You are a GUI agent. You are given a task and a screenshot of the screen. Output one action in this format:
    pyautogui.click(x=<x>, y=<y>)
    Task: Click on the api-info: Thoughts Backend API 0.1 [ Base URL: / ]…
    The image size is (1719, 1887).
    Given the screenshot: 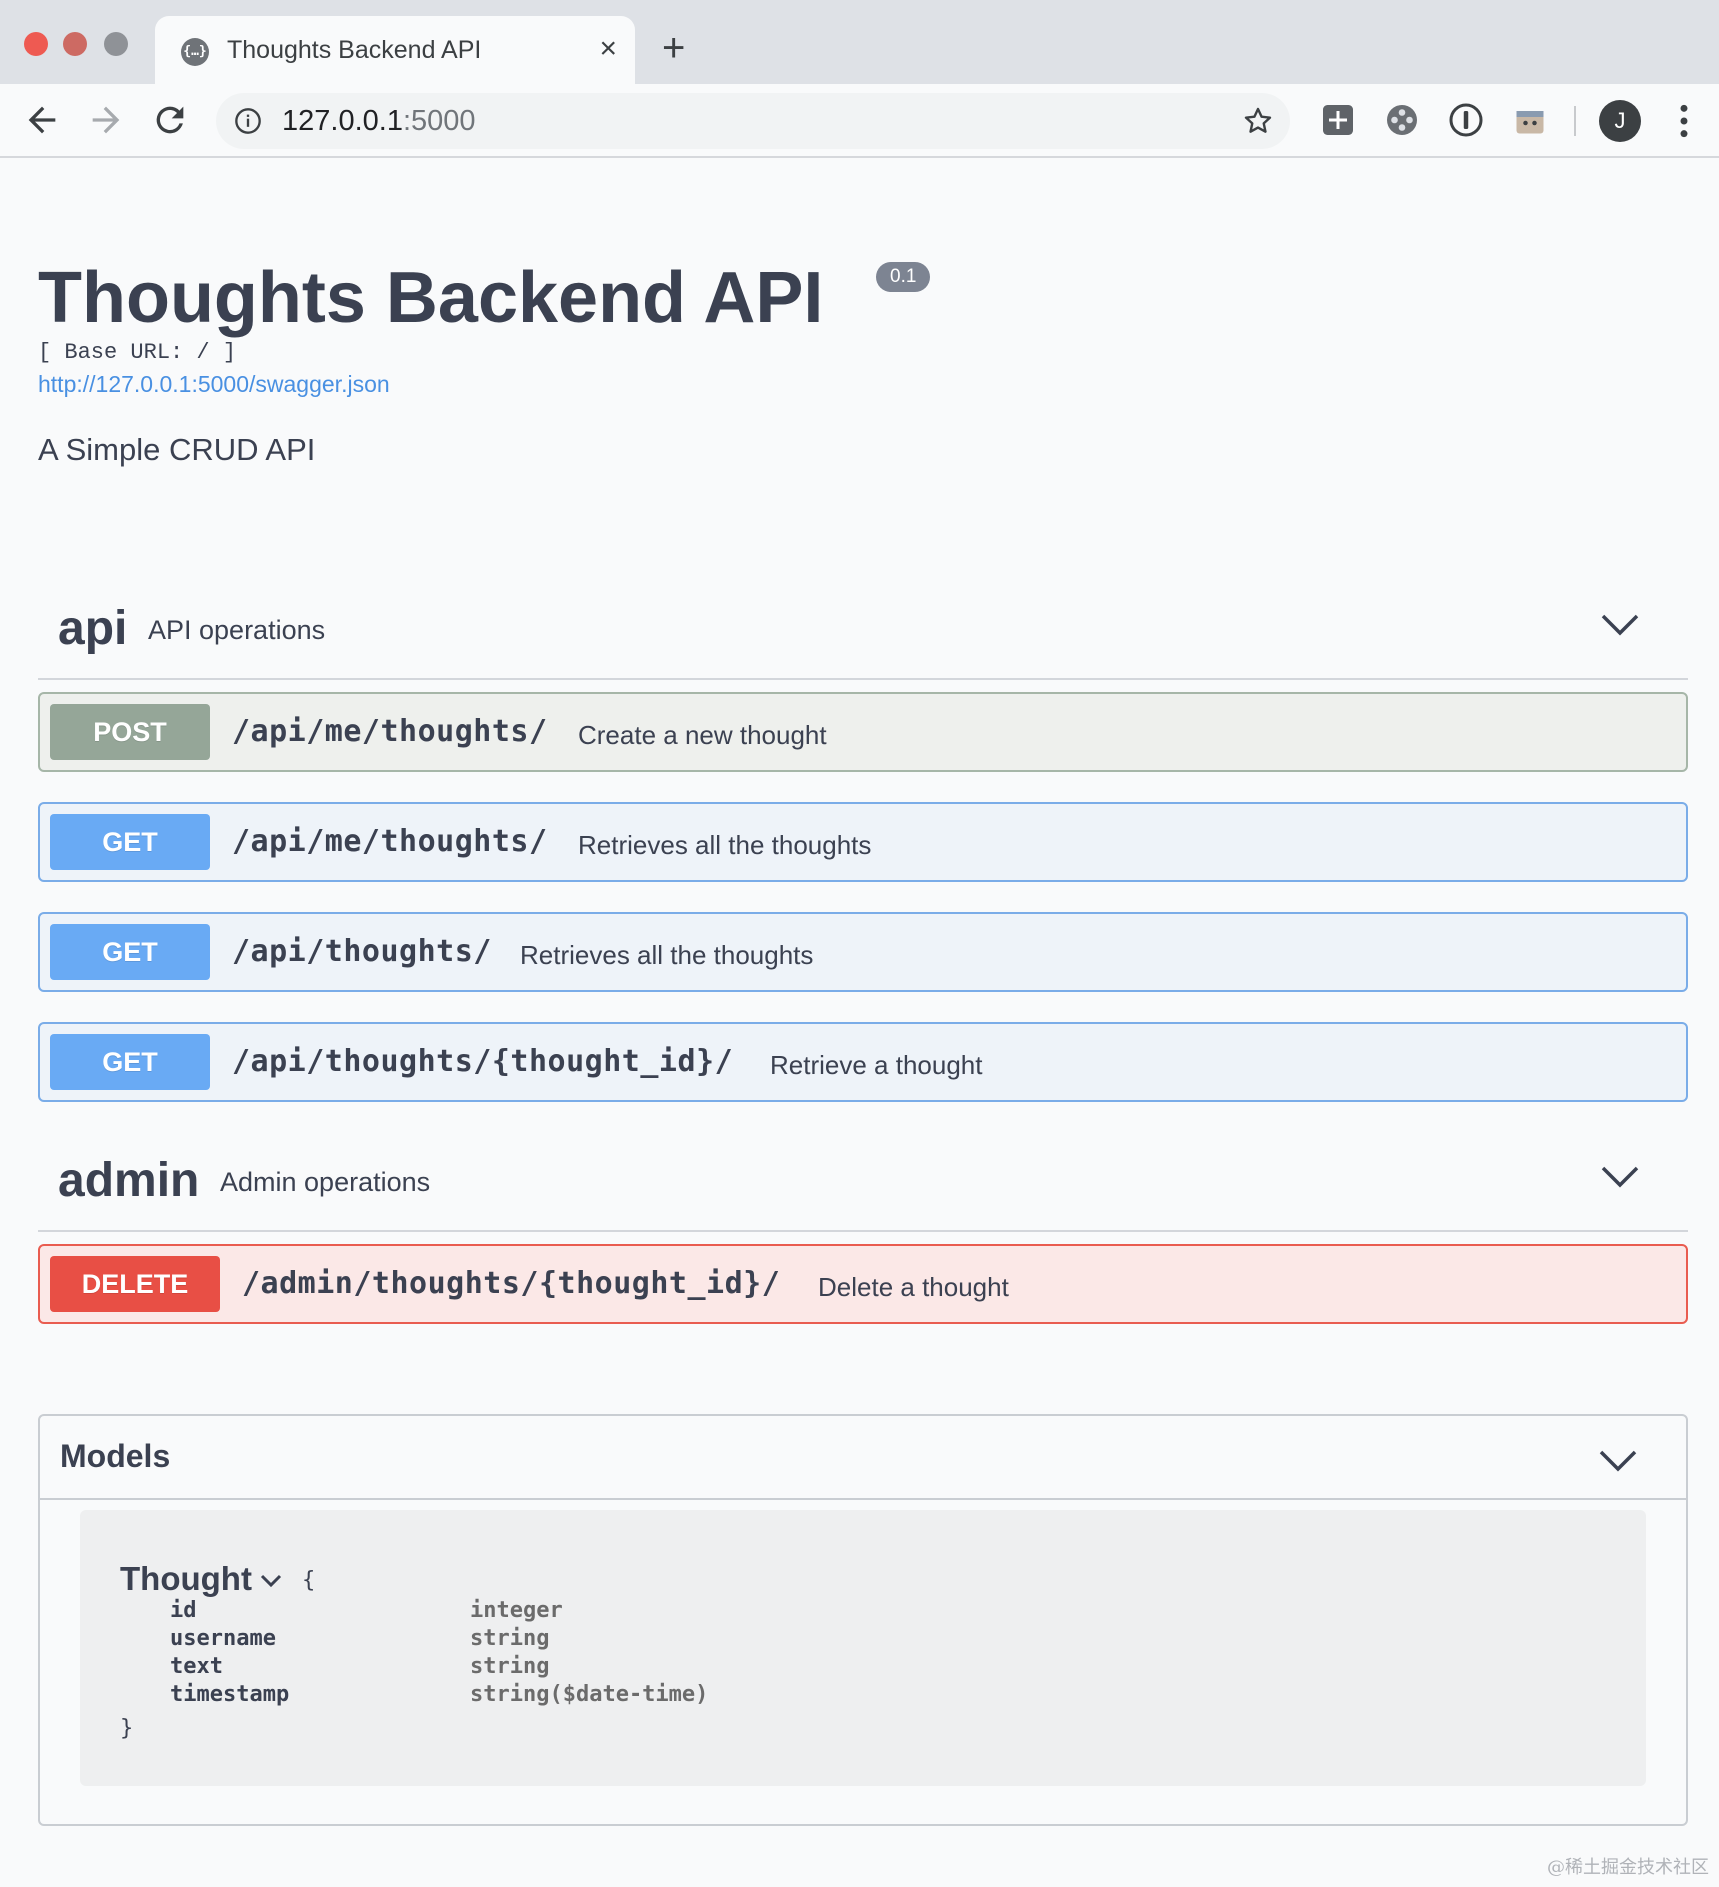 What is the action you would take?
    pyautogui.click(x=858, y=363)
    